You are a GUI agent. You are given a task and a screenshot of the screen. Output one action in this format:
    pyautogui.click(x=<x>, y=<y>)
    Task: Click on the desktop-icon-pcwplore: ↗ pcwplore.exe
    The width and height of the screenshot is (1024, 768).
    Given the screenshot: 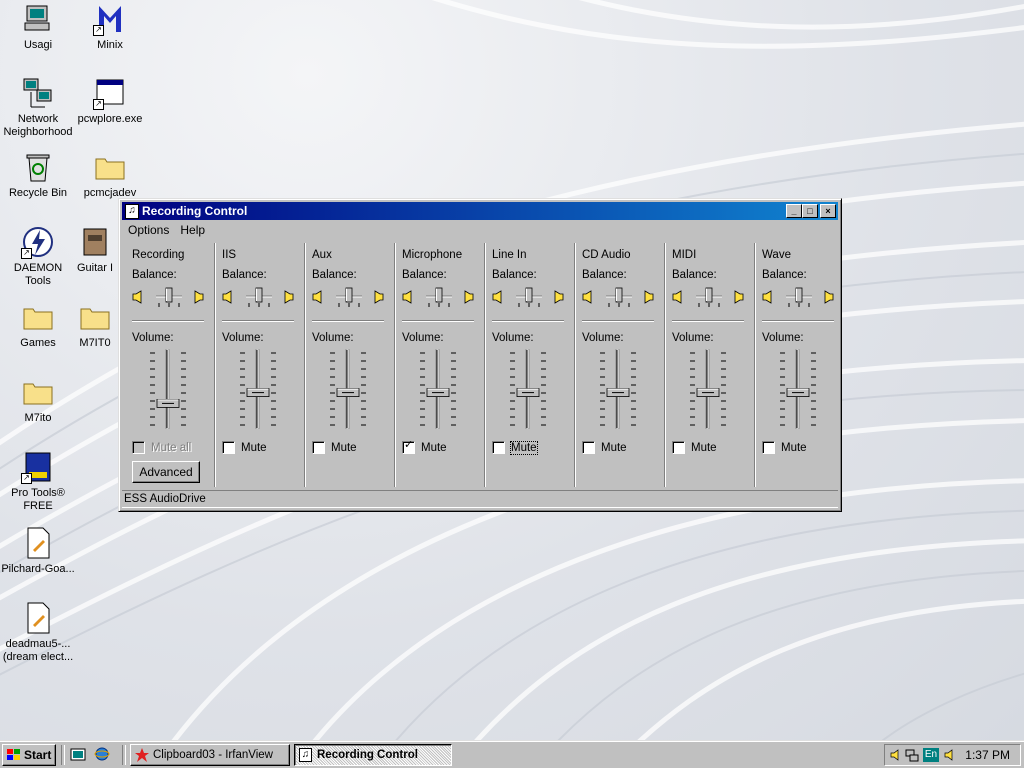 What is the action you would take?
    pyautogui.click(x=110, y=101)
    